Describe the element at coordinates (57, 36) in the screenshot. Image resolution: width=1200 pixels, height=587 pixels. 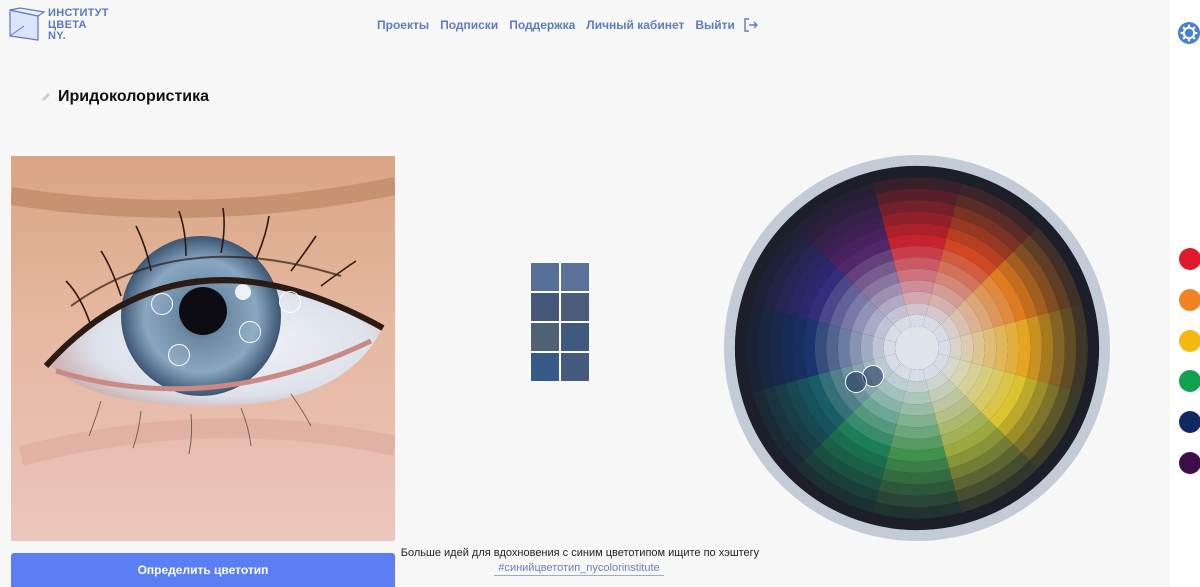
I see `logo-line-3: NY.` at that location.